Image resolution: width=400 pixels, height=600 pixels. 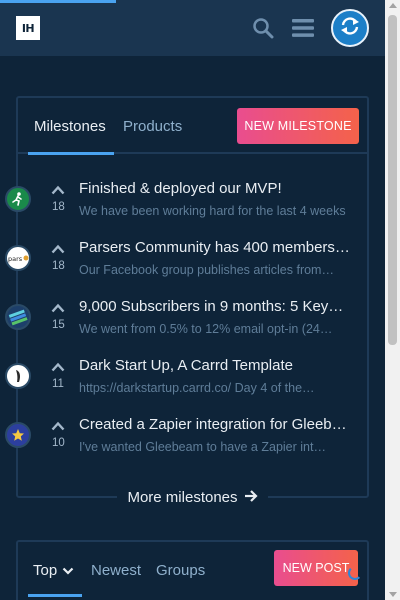 I want to click on new-post-button: NEW POST, so click(x=316, y=568).